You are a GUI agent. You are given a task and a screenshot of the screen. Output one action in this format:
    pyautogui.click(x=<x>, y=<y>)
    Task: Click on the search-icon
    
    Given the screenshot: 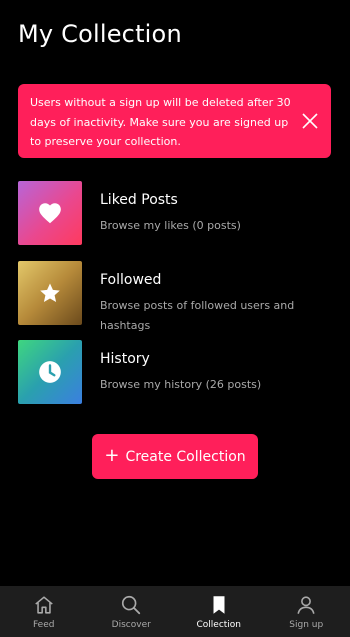 What is the action you would take?
    pyautogui.click(x=131, y=605)
    